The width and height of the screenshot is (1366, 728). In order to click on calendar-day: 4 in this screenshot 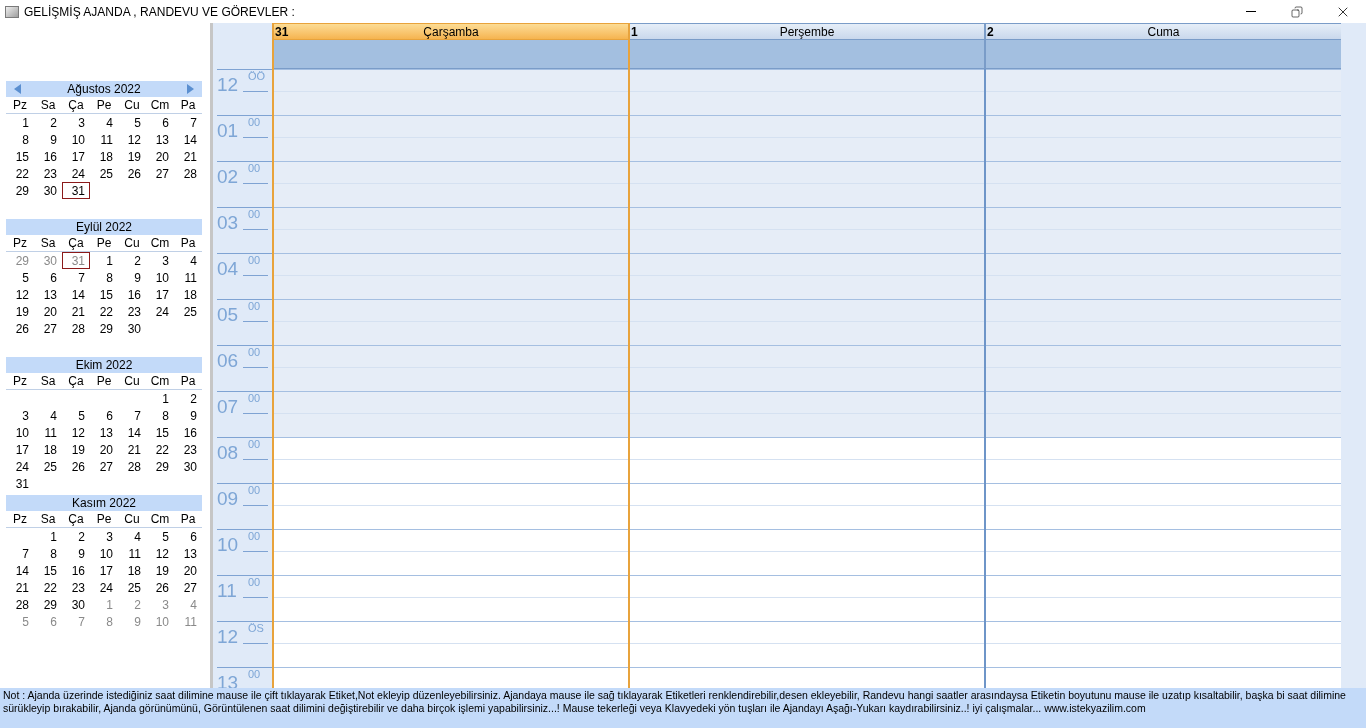, I will do `click(104, 122)`.